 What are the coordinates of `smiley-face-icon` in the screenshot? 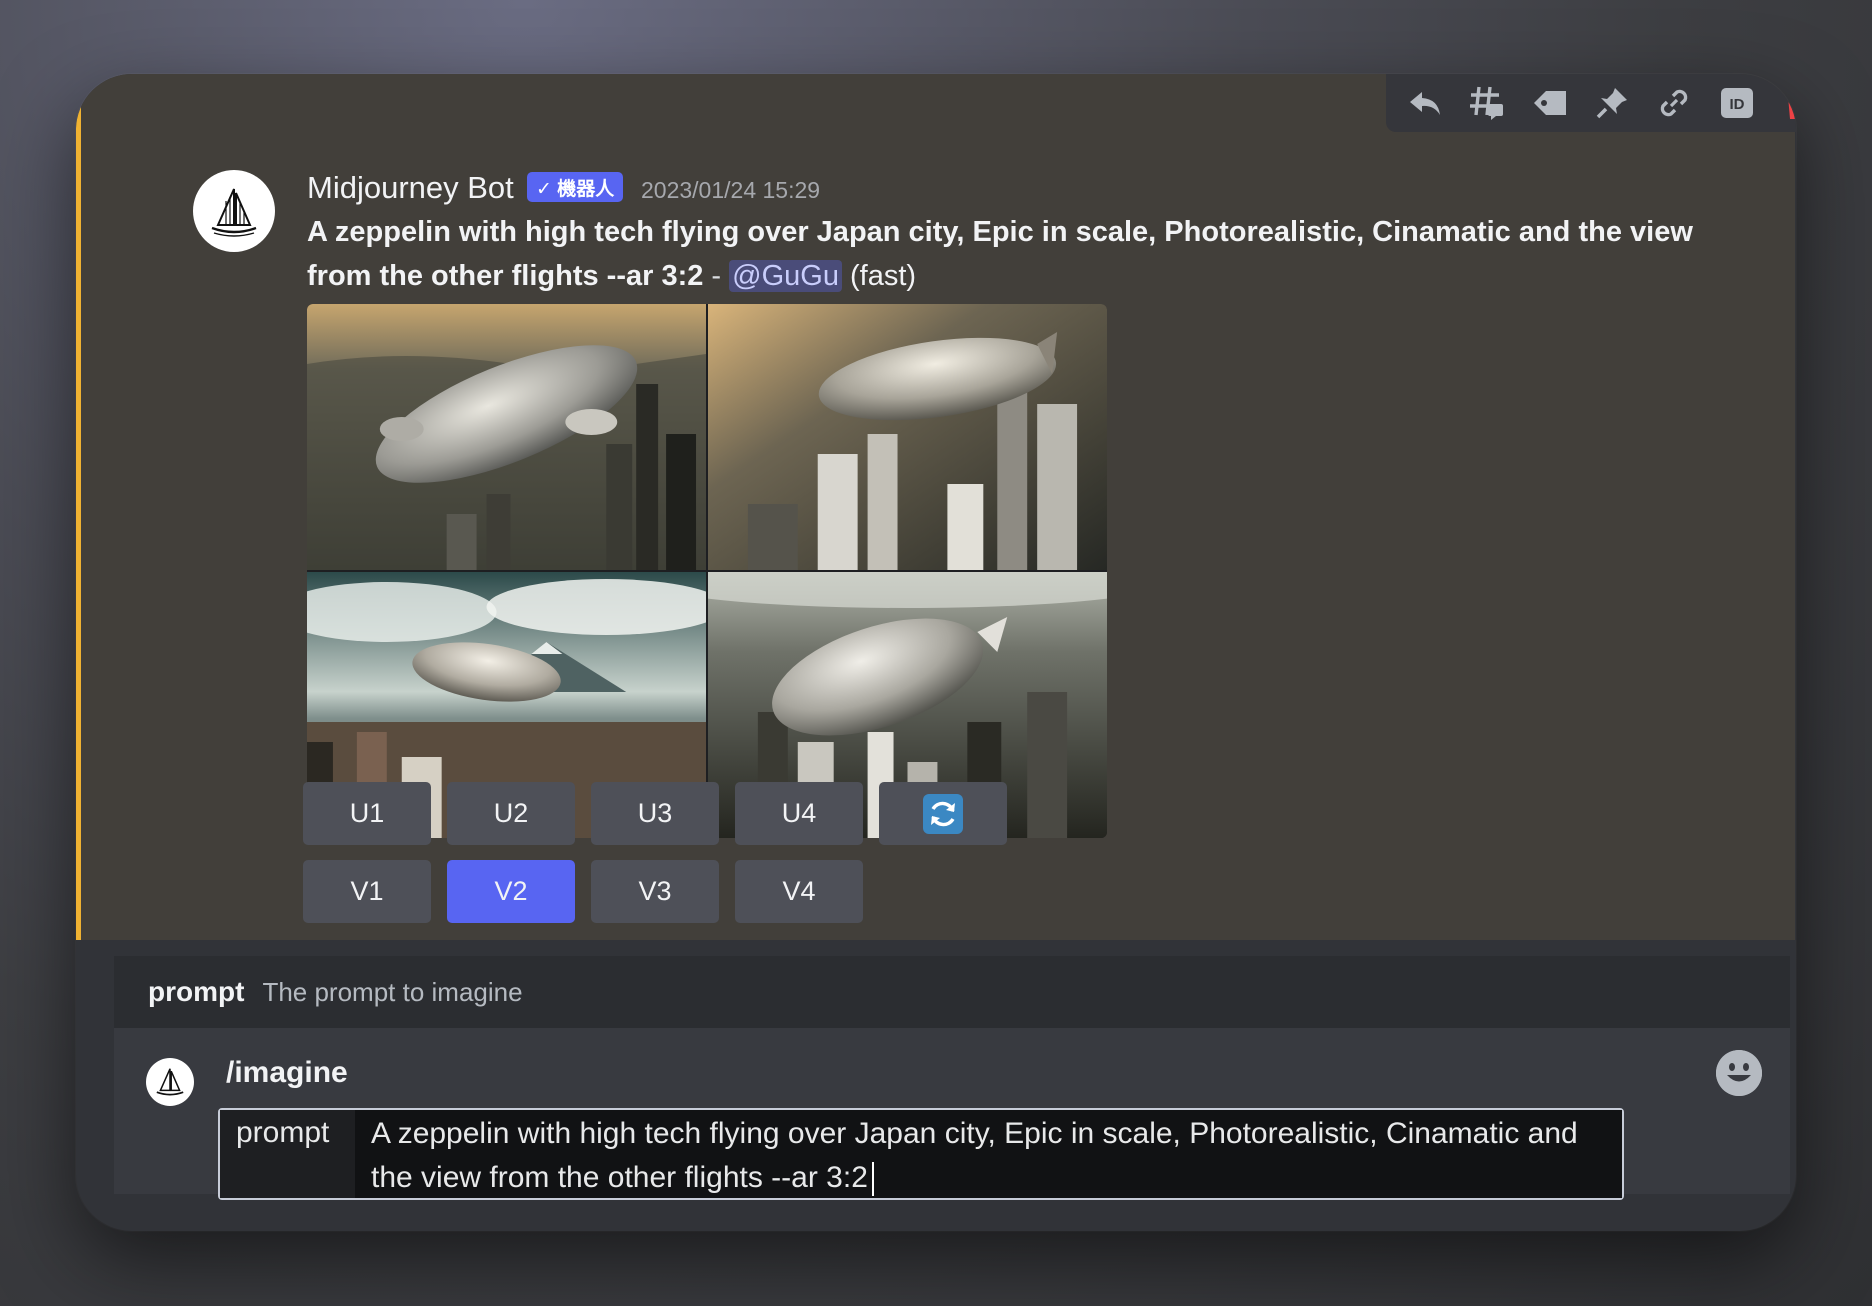 It's located at (1739, 1073).